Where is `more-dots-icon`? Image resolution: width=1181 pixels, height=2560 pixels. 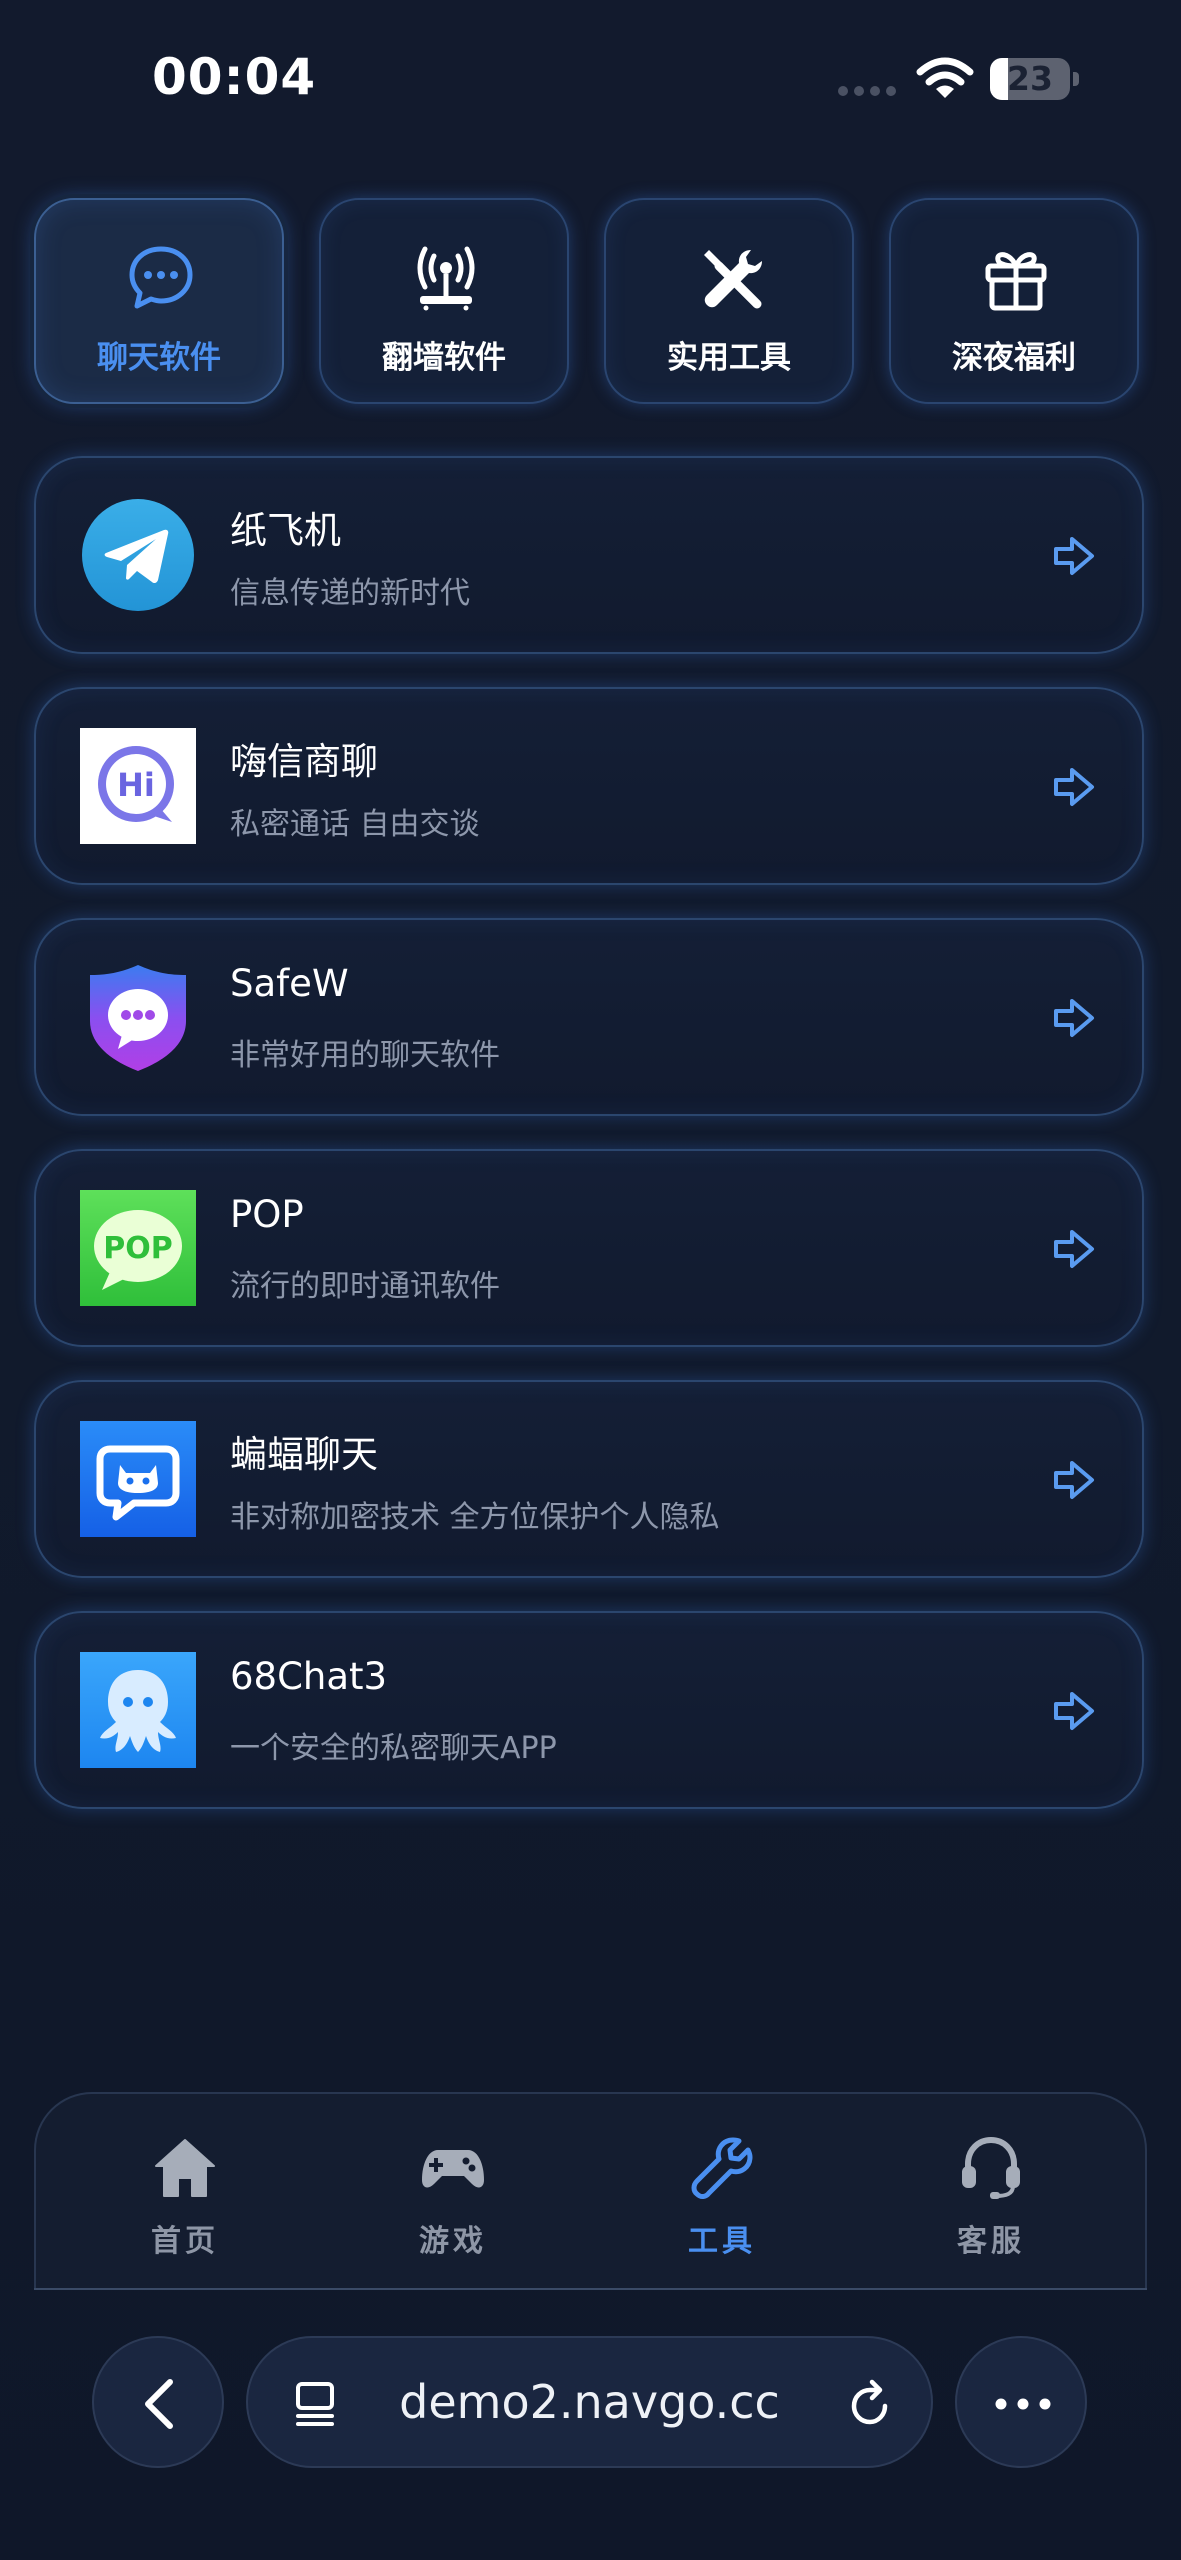
more-dots-icon is located at coordinates (1023, 2404).